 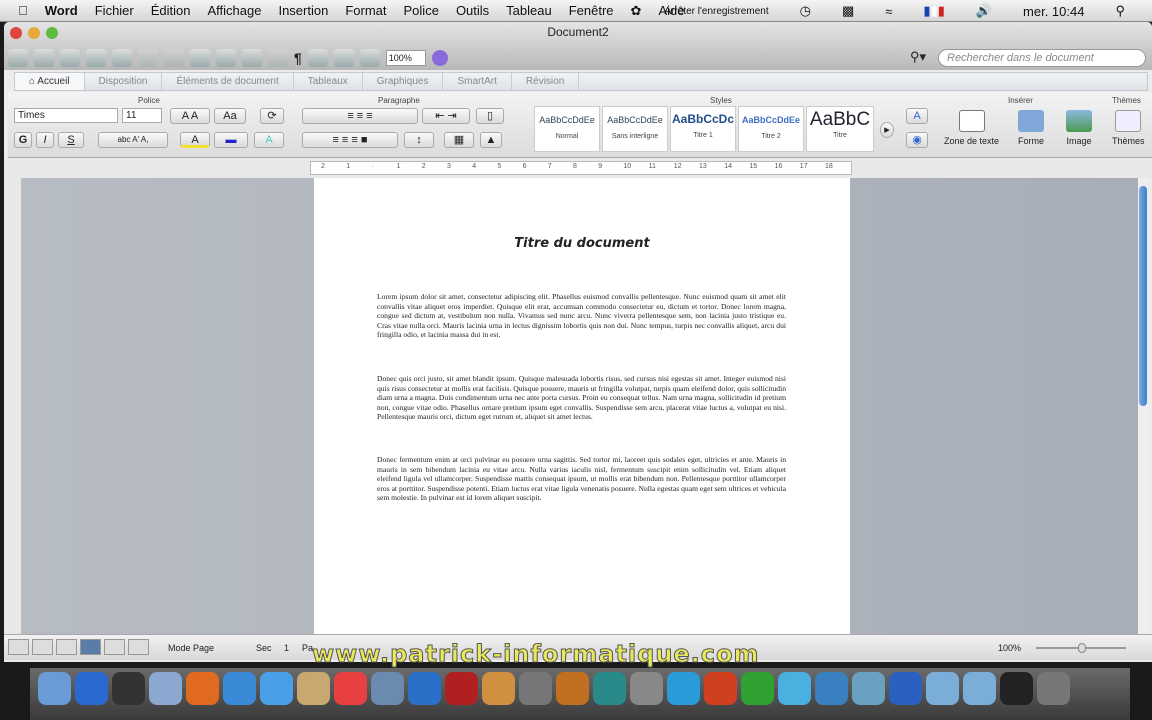 What do you see at coordinates (231, 140) in the screenshot?
I see `font-color-button: ▬` at bounding box center [231, 140].